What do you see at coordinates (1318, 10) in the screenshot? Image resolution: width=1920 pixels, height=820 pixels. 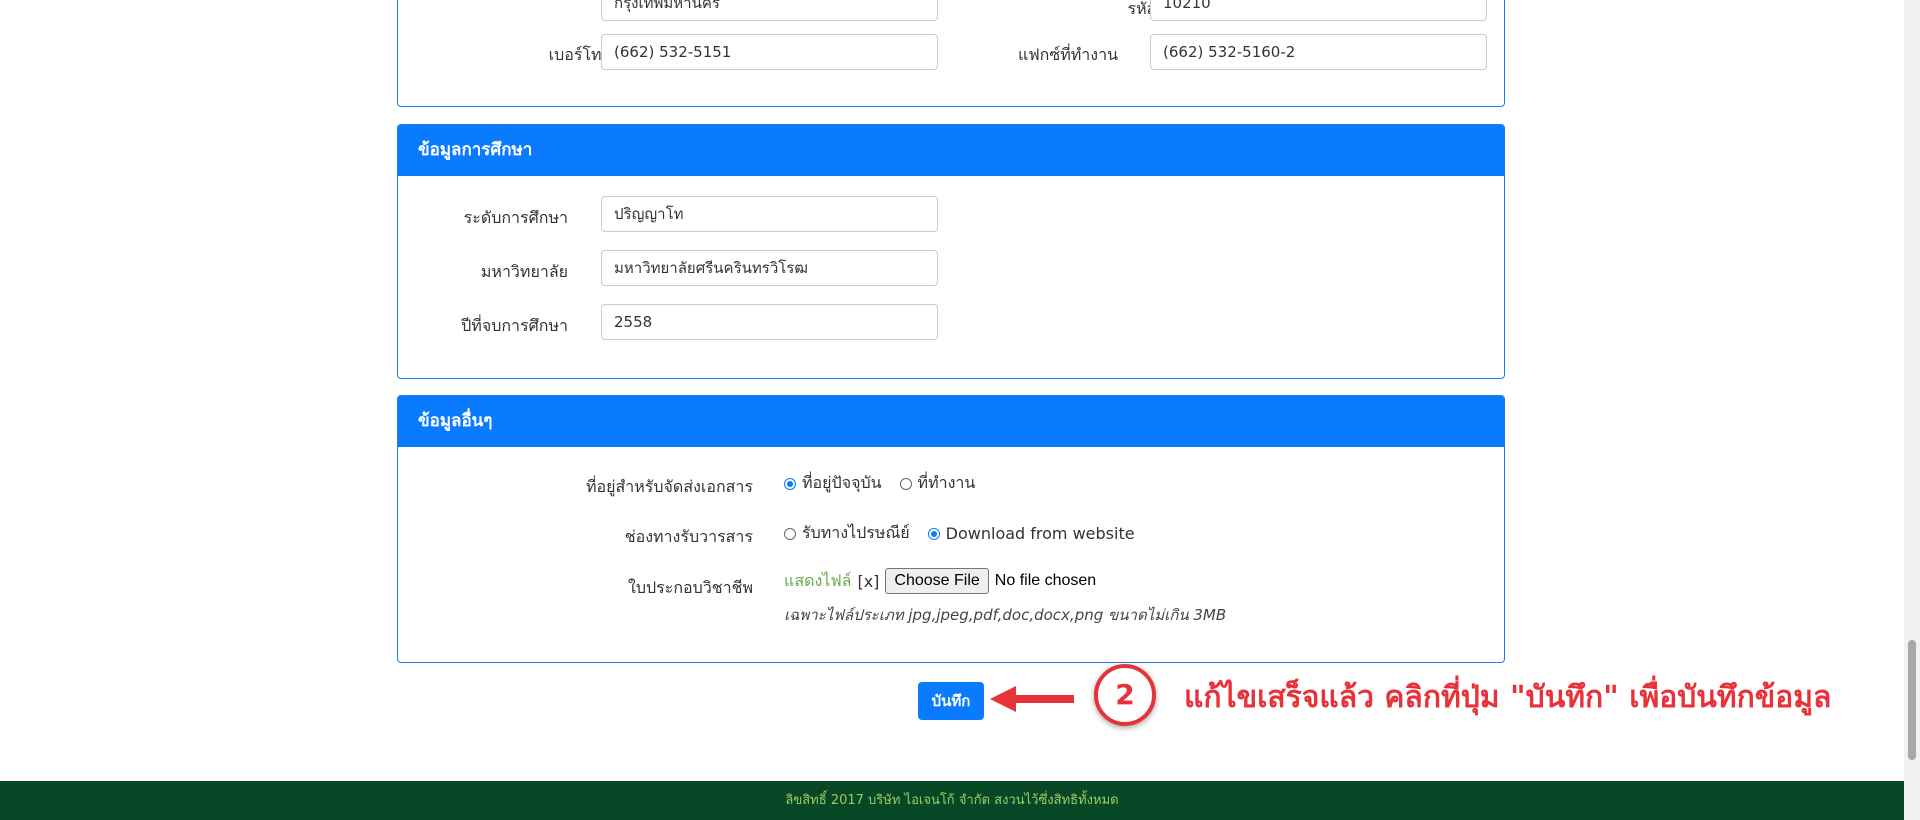 I see `postal-code-input: 10210` at bounding box center [1318, 10].